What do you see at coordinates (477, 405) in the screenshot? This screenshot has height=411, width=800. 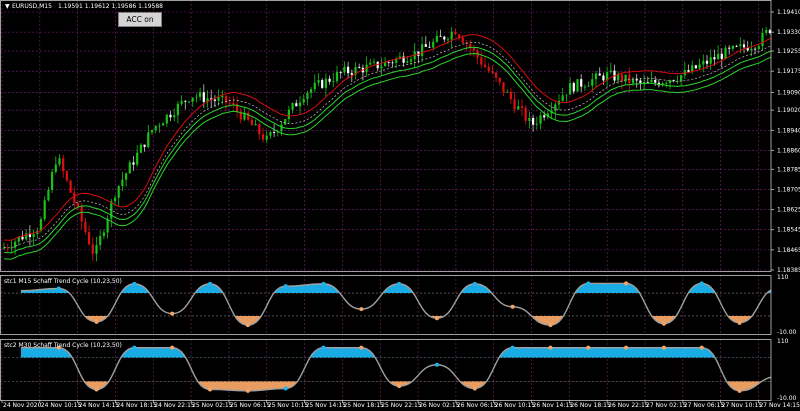 I see `x-tick-label: 26 Nov 06:15` at bounding box center [477, 405].